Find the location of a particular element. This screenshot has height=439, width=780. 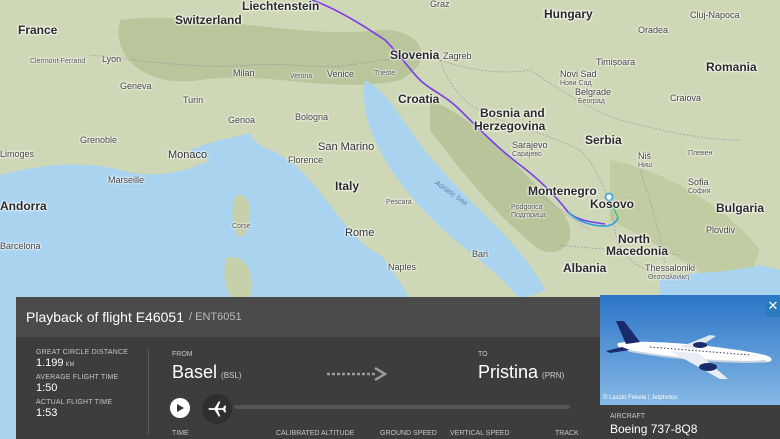

origin-city: Basel (BSL) is located at coordinates (206, 372).